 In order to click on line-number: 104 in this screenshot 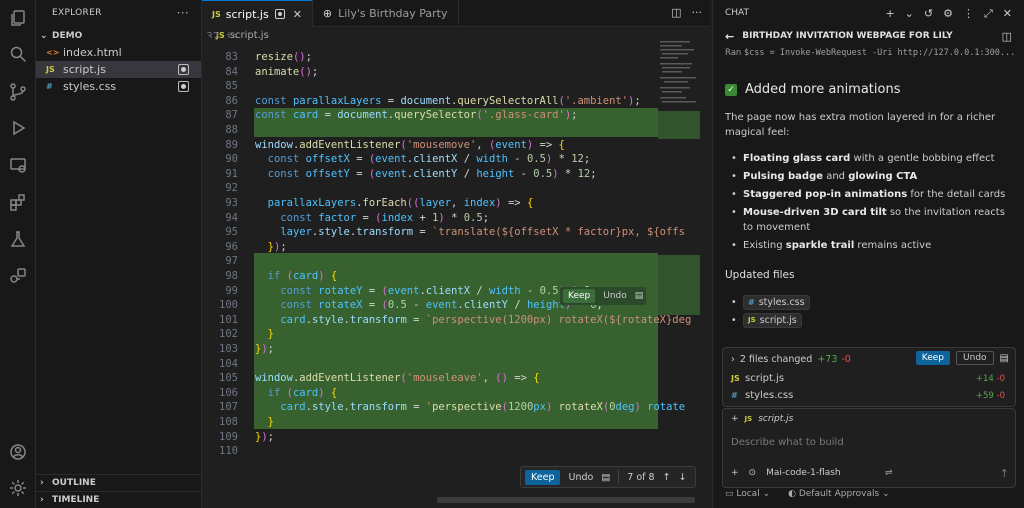, I will do `click(228, 363)`.